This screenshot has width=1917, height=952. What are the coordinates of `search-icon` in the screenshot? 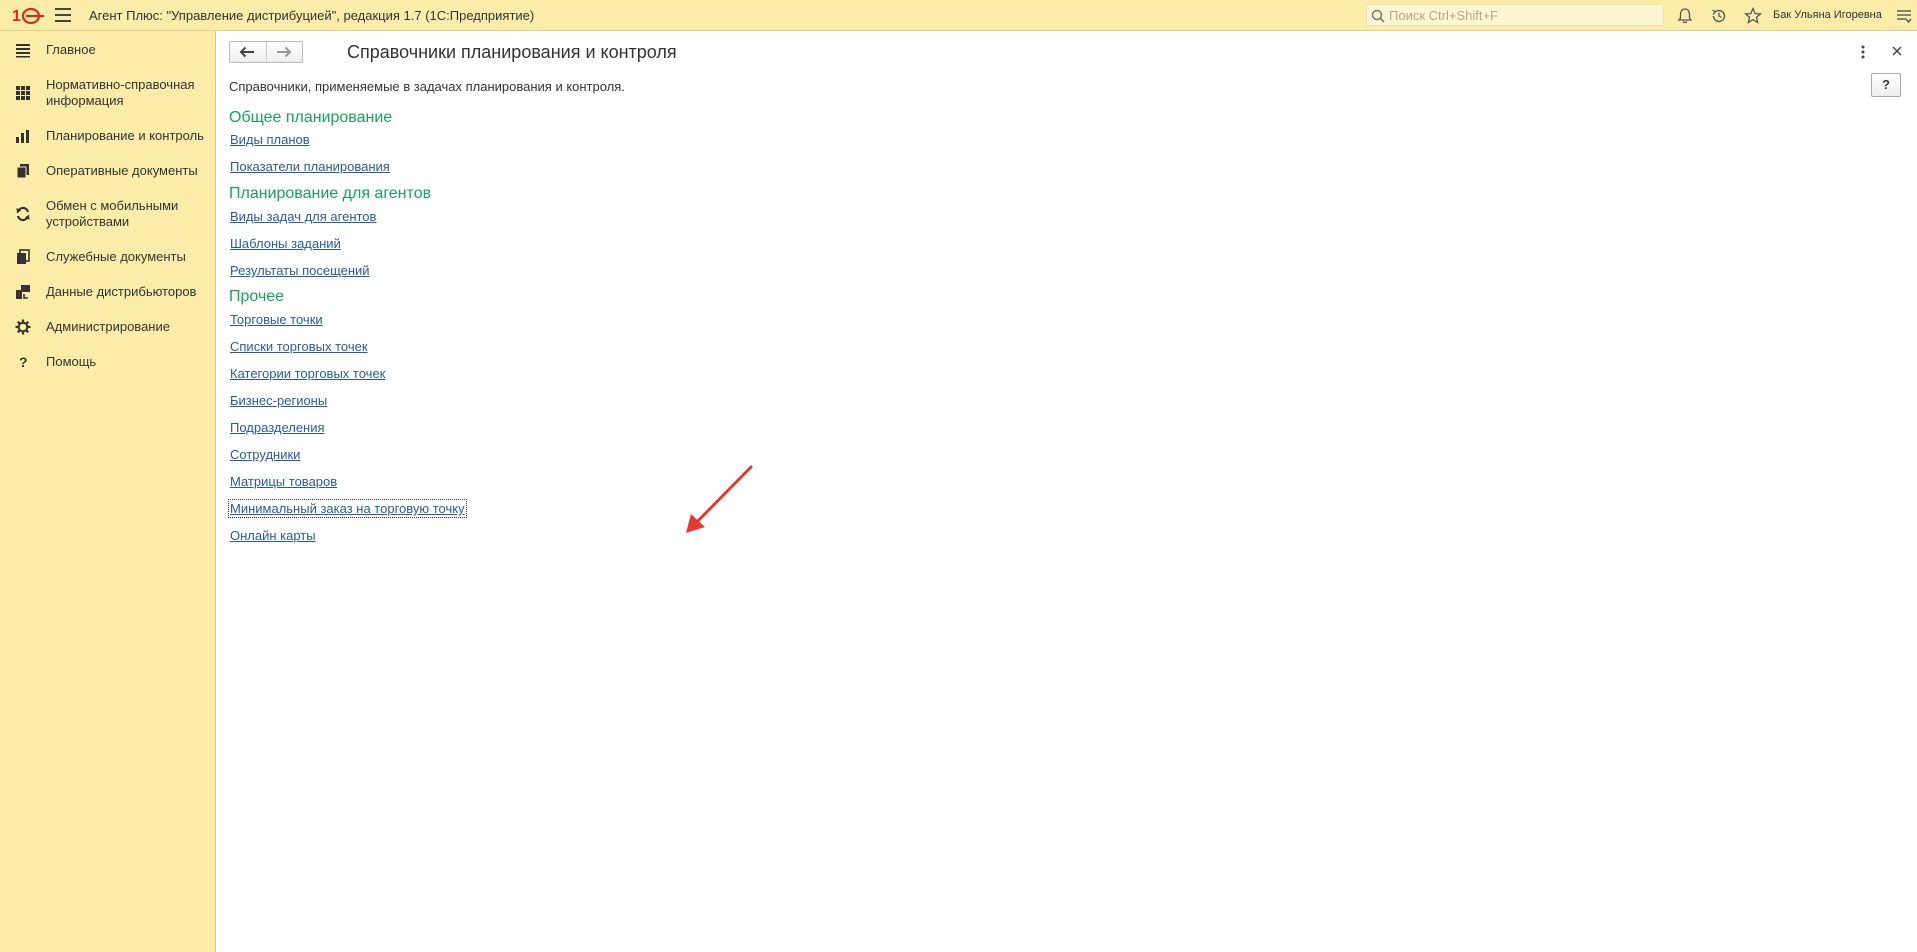 It's located at (1378, 16).